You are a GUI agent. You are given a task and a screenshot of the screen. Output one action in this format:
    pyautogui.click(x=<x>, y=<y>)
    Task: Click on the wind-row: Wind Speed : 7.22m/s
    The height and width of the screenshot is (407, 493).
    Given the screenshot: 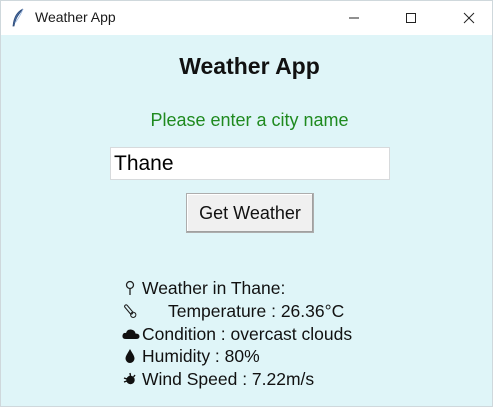 What is the action you would take?
    pyautogui.click(x=217, y=379)
    